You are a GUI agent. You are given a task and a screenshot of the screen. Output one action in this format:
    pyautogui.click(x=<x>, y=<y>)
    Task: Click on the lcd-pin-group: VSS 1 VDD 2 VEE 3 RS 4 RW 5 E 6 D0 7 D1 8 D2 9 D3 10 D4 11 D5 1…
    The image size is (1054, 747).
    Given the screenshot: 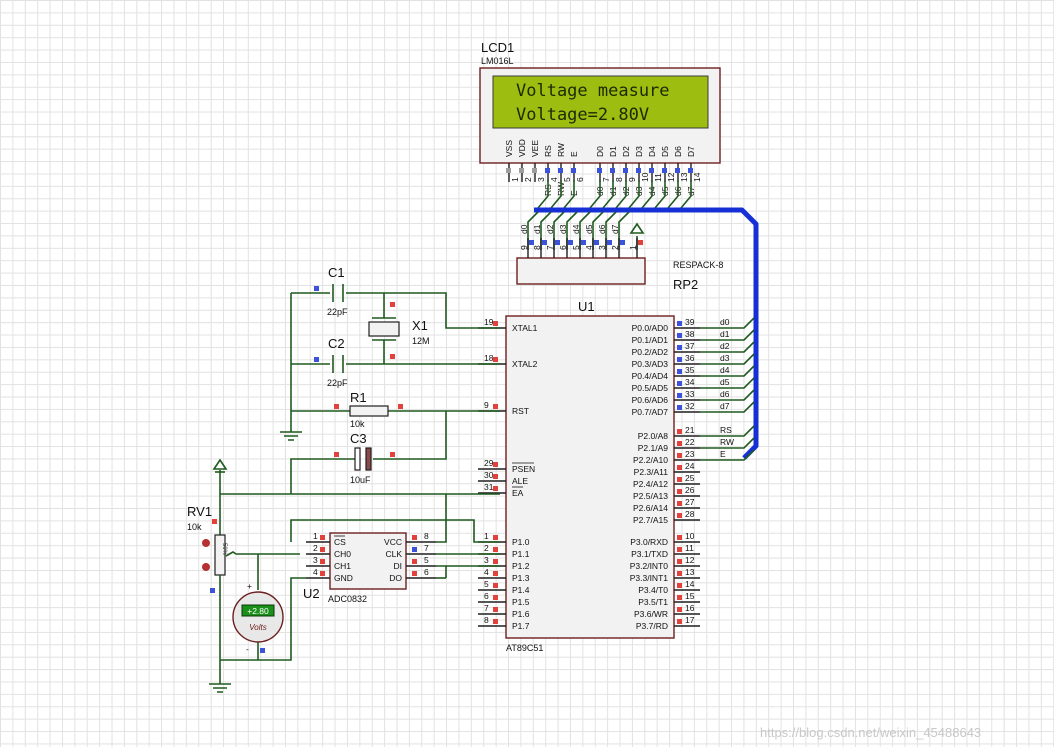 What is the action you would take?
    pyautogui.click(x=603, y=167)
    